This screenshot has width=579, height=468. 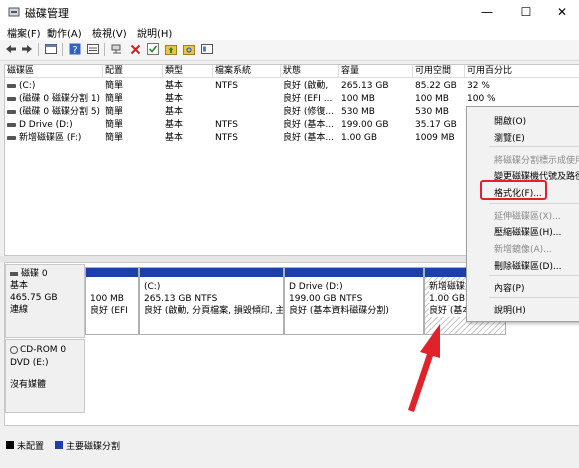 What do you see at coordinates (207, 49) in the screenshot?
I see `view-icon` at bounding box center [207, 49].